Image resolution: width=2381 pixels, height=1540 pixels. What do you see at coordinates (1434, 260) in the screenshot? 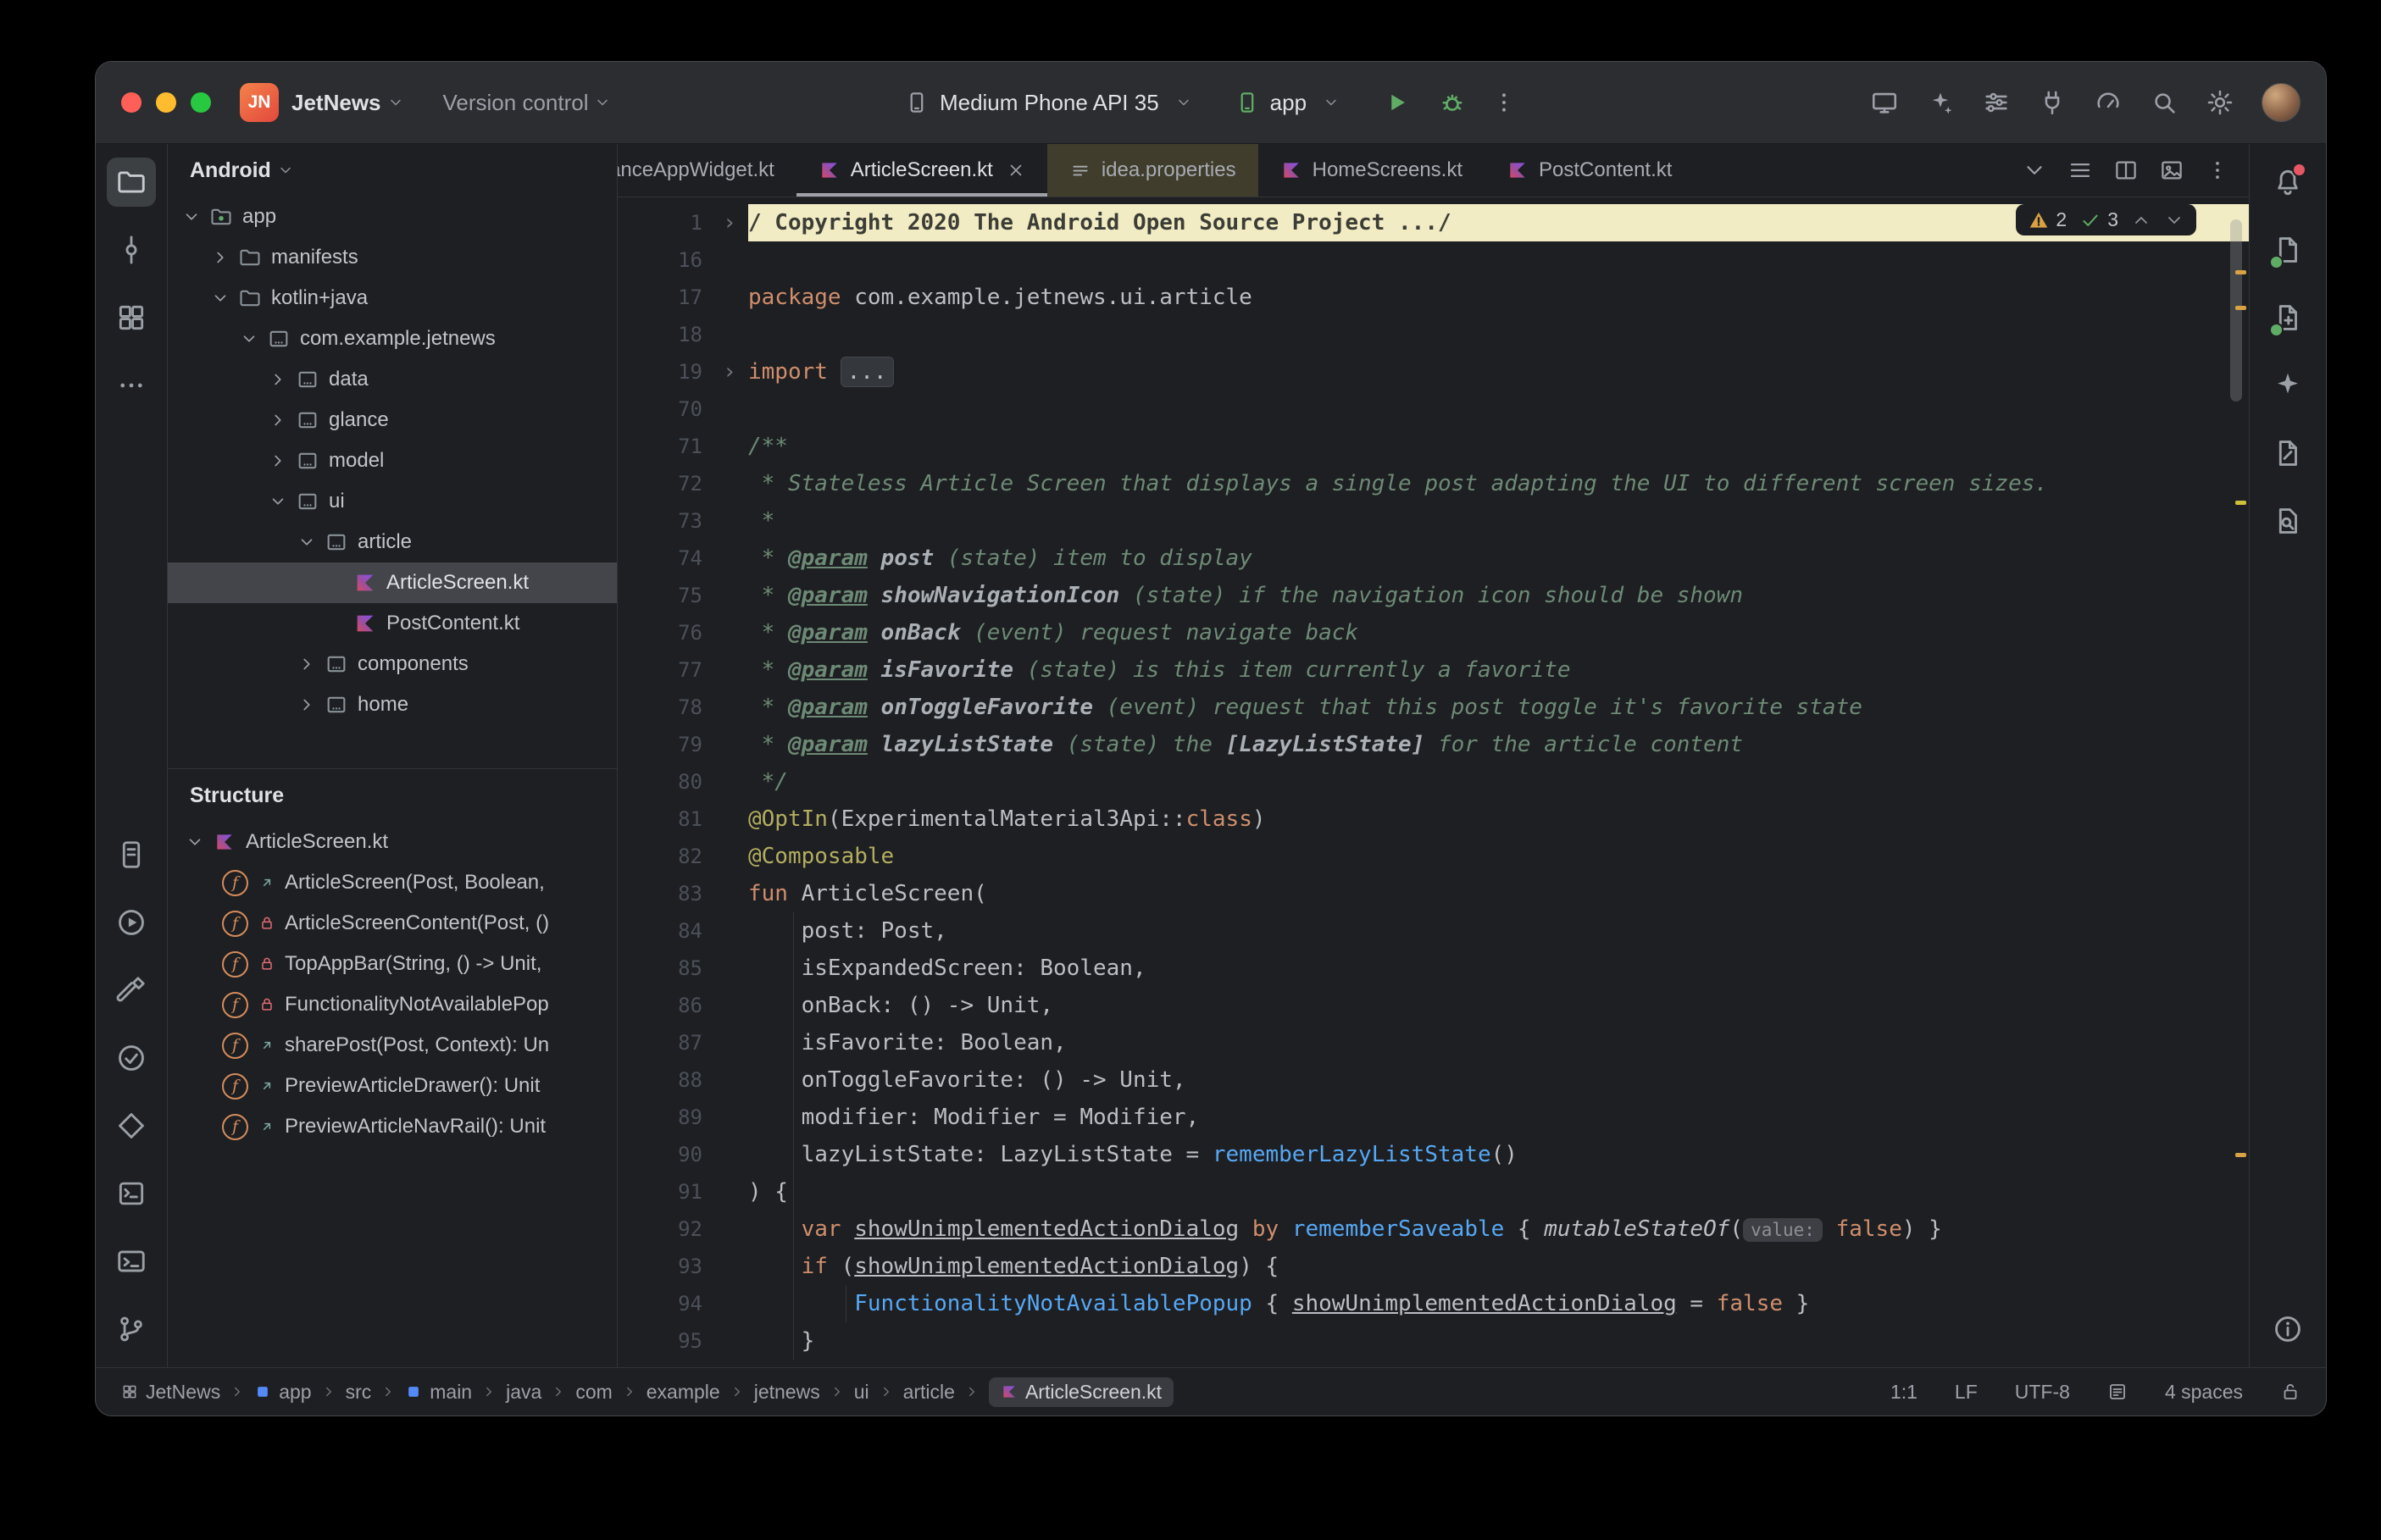
I see `code-line-16: 16` at bounding box center [1434, 260].